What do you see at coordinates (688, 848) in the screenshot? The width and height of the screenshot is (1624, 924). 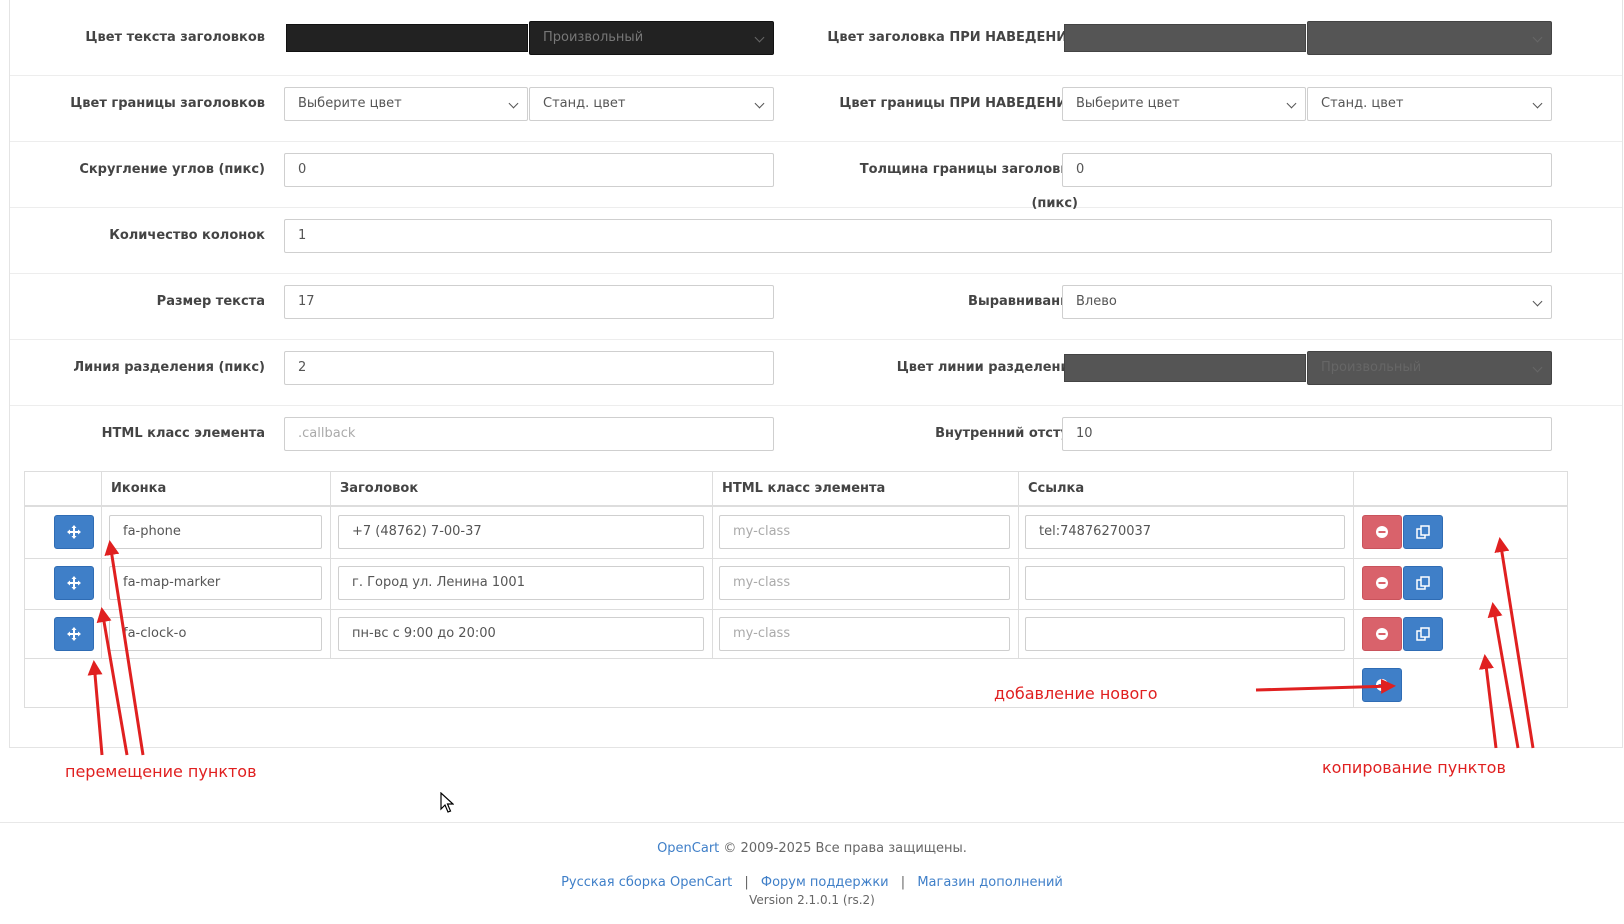 I see `opencart-link: OpenCart` at bounding box center [688, 848].